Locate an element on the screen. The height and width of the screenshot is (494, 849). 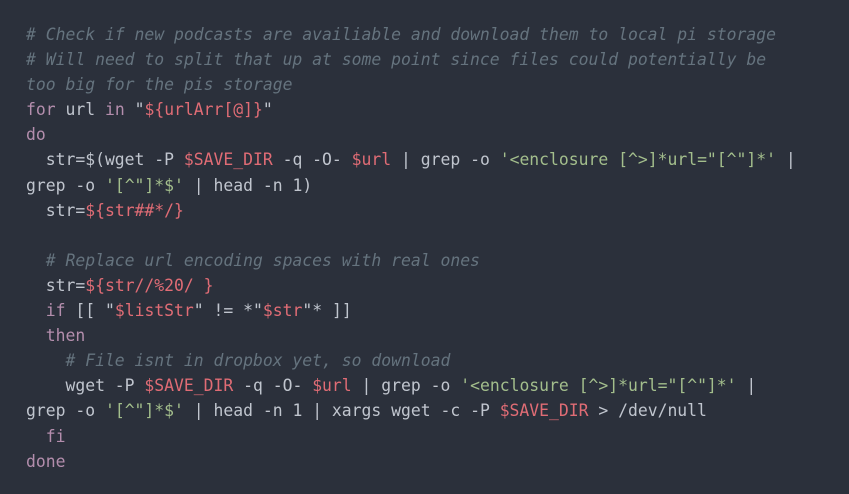
code-text: | head -n 1 | xargs wget -c -P is located at coordinates (341, 411).